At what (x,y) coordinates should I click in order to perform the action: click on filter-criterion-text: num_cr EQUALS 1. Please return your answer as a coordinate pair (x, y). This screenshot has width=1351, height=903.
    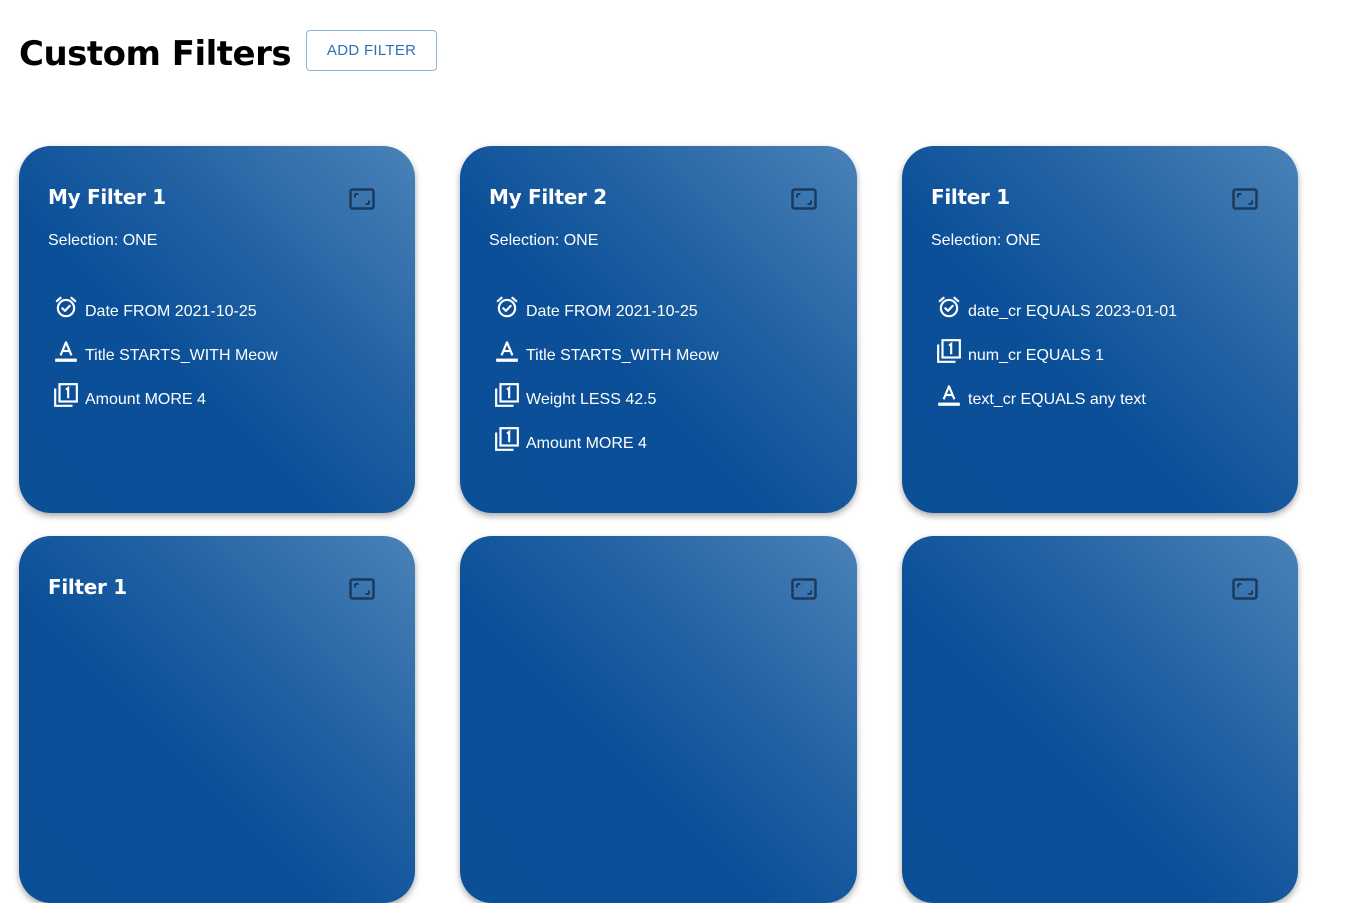
    Looking at the image, I should click on (1036, 355).